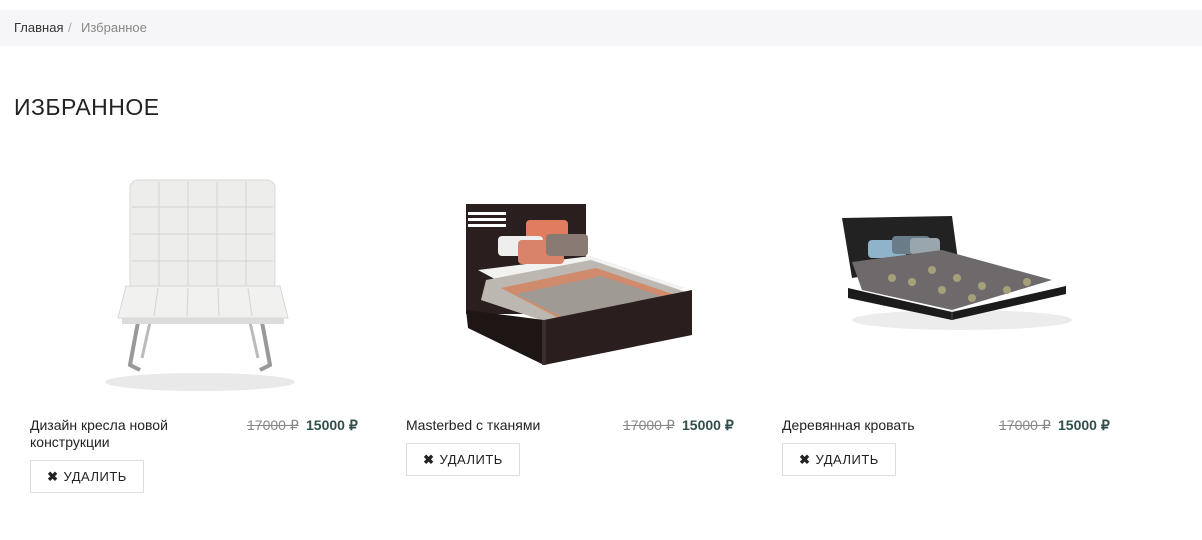 The width and height of the screenshot is (1202, 540). I want to click on product-image-wooden-bed, so click(952, 280).